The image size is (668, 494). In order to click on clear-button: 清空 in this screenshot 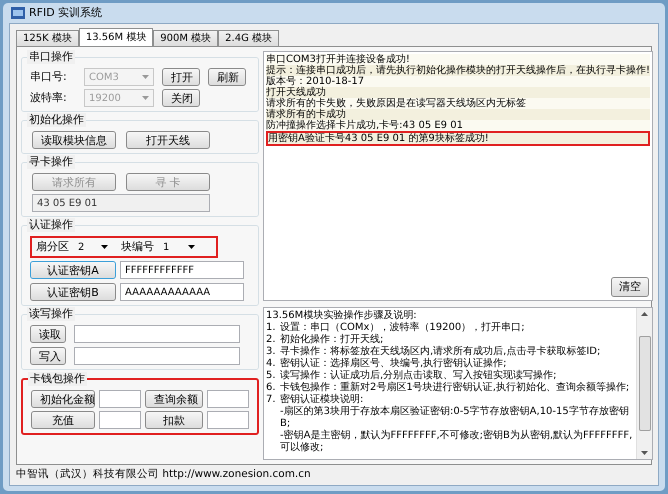, I will do `click(630, 287)`.